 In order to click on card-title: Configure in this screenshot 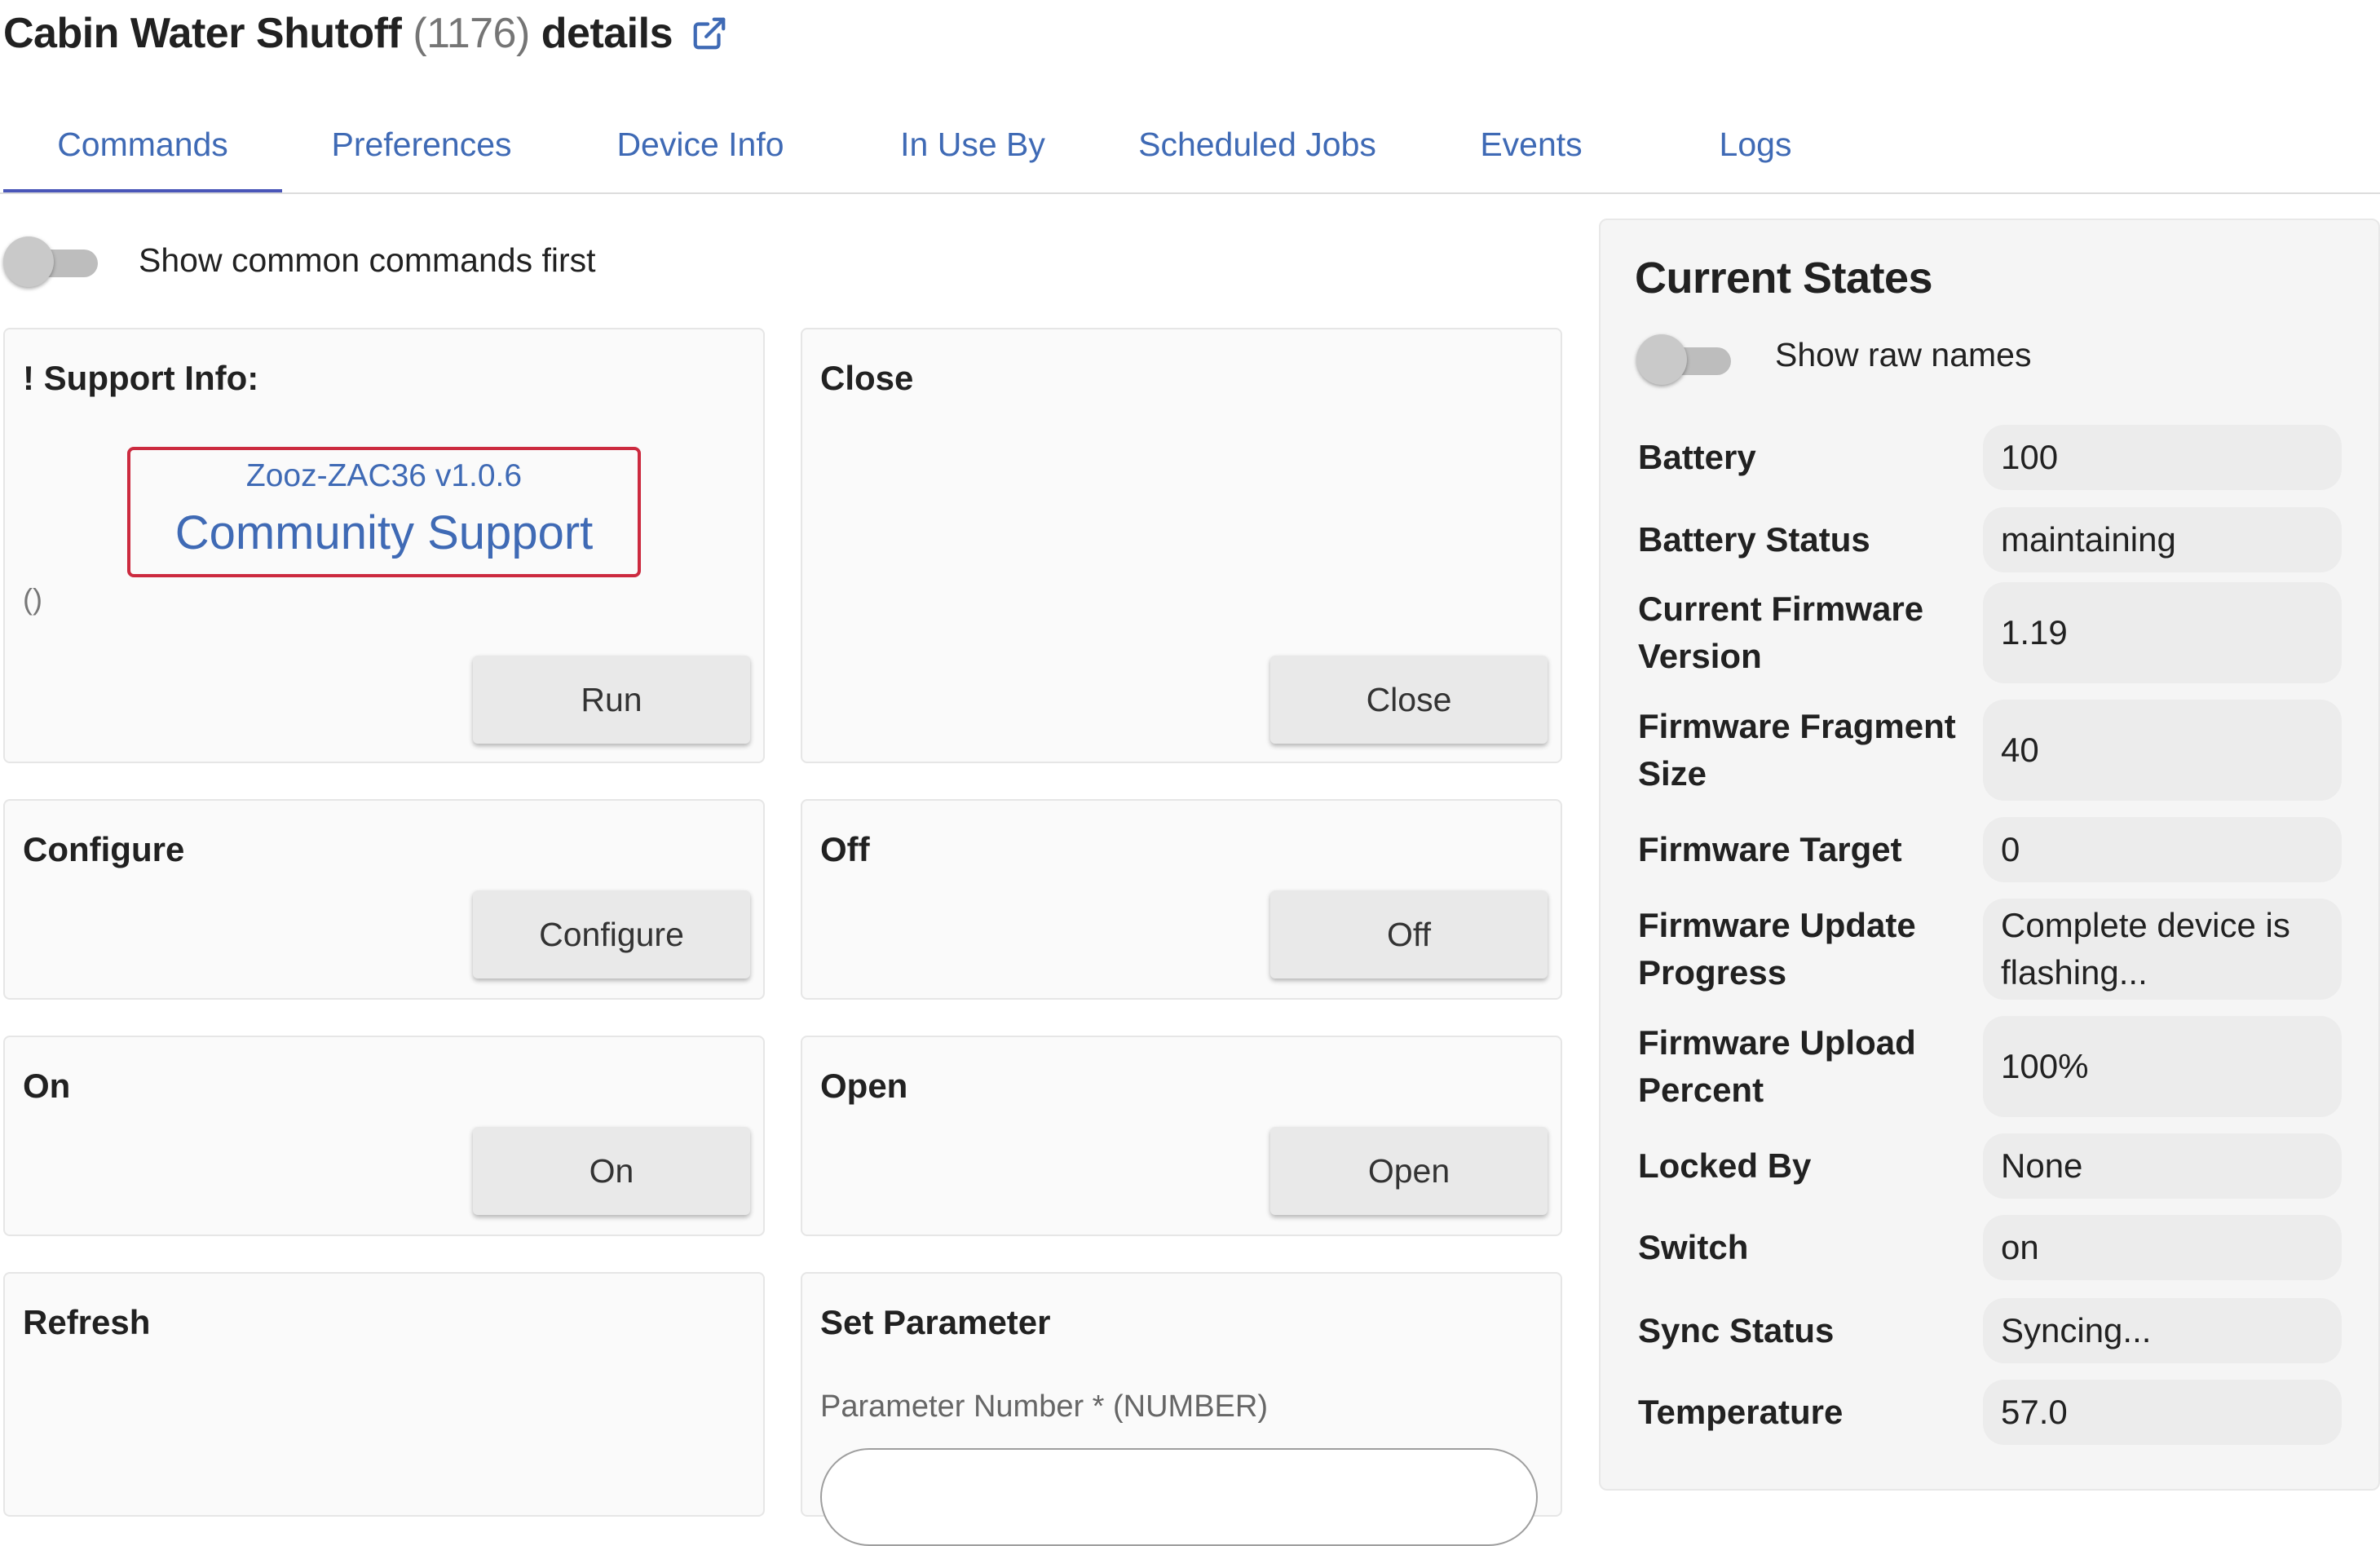, I will do `click(104, 849)`.